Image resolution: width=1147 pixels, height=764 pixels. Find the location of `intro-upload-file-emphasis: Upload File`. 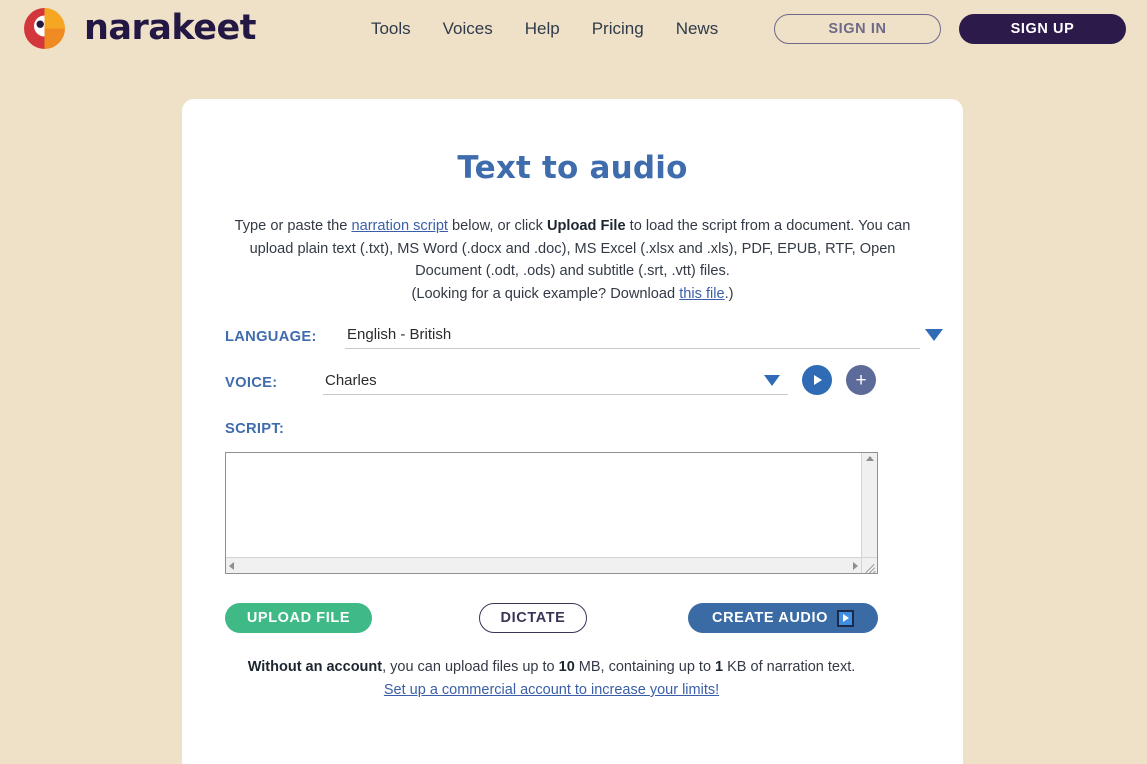

intro-upload-file-emphasis: Upload File is located at coordinates (586, 226).